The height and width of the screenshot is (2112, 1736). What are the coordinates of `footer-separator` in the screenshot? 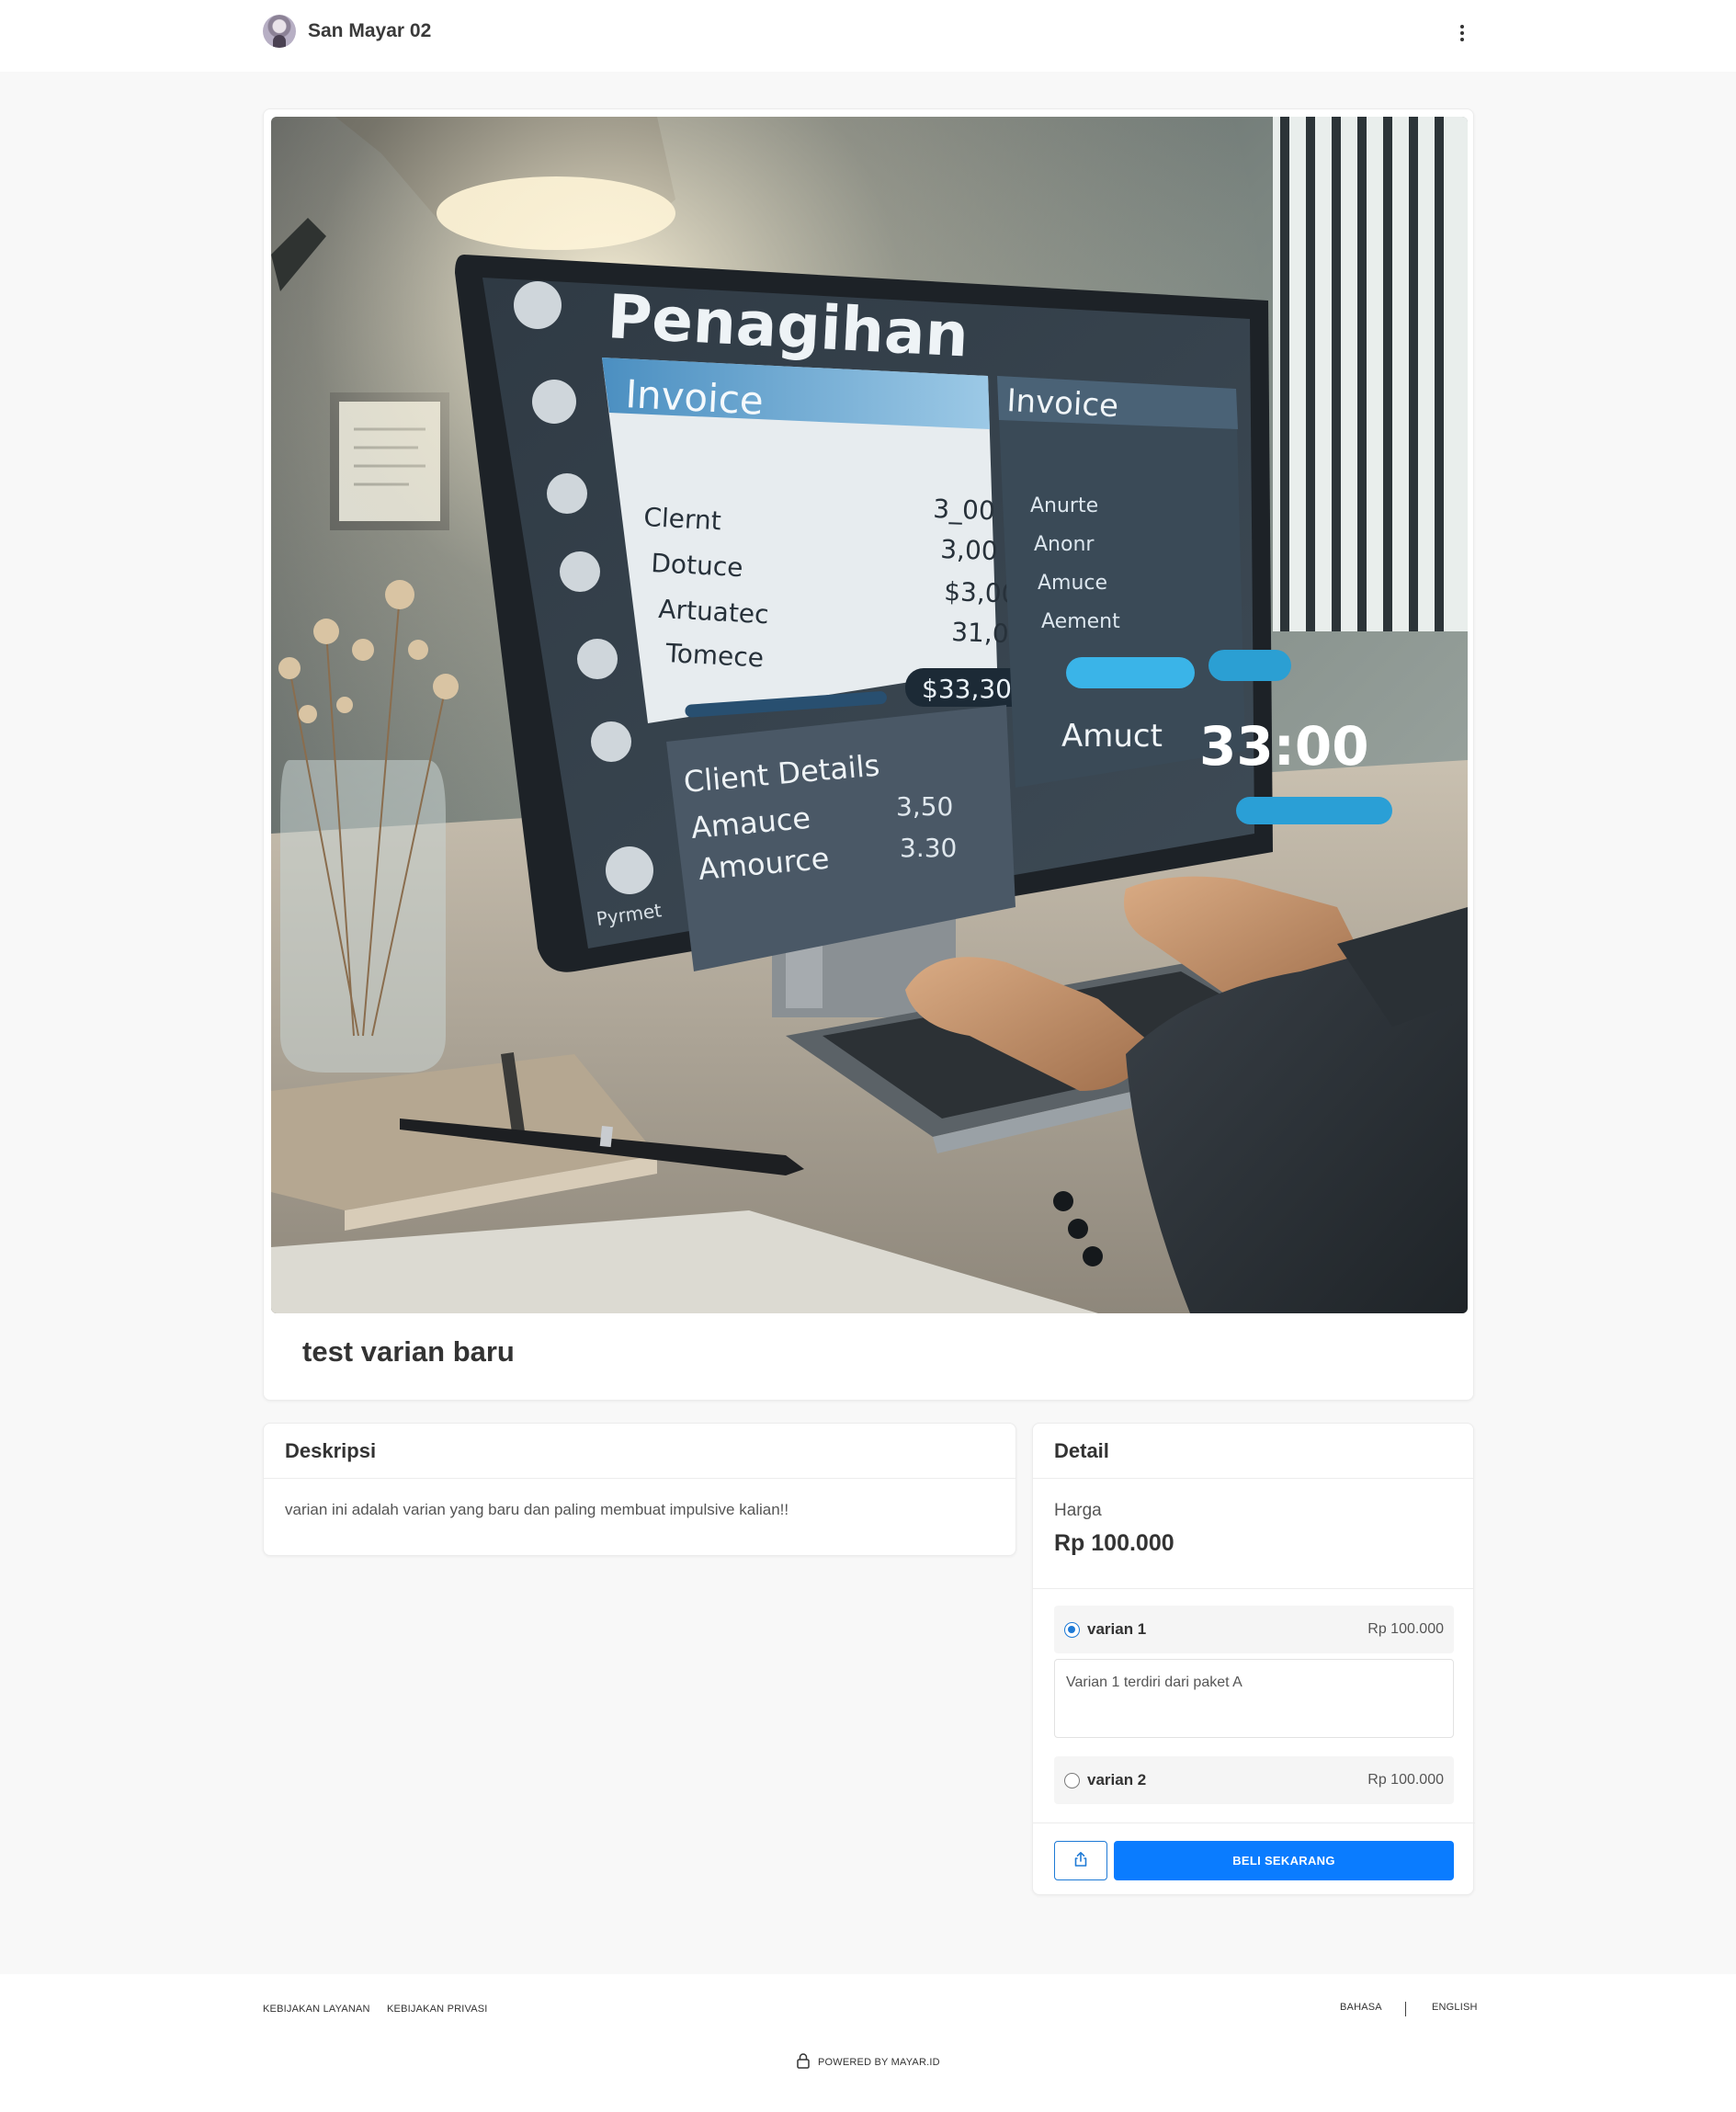 It's located at (1405, 2009).